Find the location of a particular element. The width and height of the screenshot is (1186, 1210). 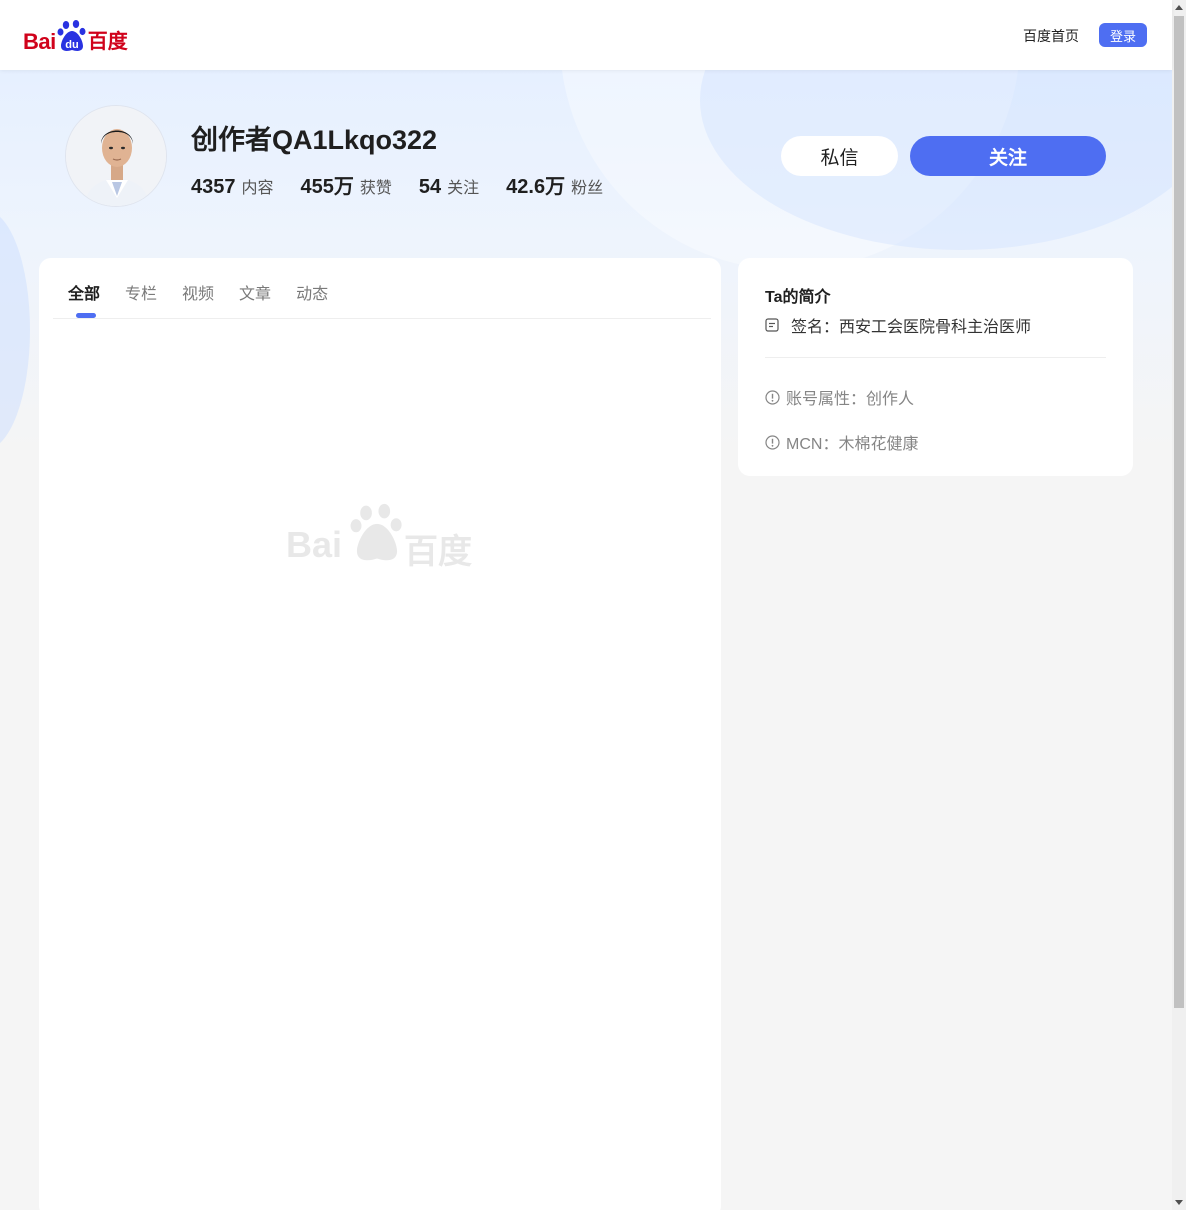

page-scrollbar is located at coordinates (1179, 605).